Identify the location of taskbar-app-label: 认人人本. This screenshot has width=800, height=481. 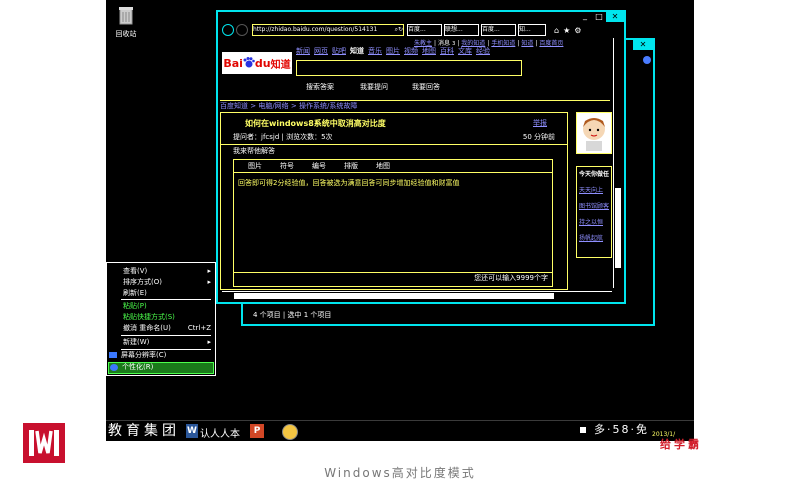
(220, 432).